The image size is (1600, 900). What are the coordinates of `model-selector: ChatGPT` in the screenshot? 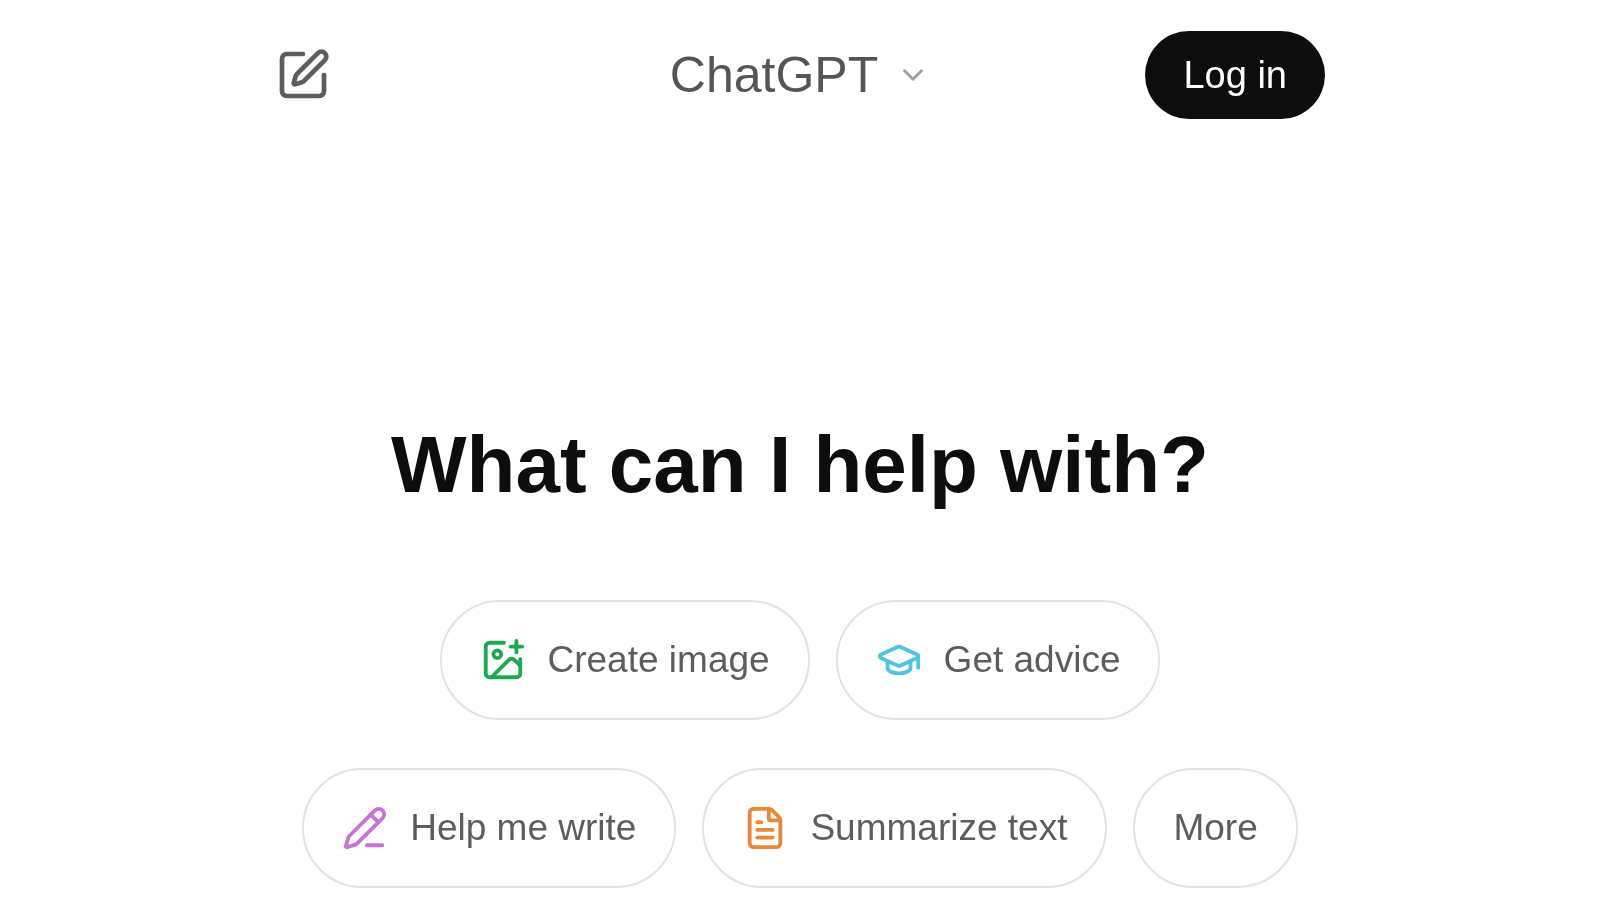 It's located at (800, 75).